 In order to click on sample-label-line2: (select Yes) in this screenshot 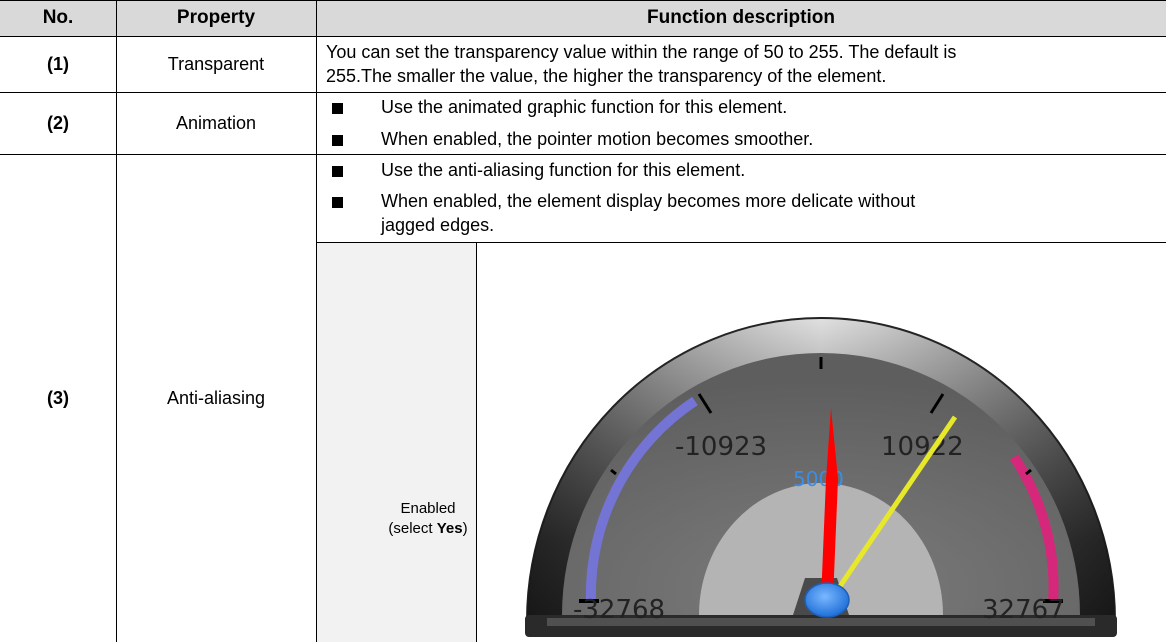, I will do `click(428, 529)`.